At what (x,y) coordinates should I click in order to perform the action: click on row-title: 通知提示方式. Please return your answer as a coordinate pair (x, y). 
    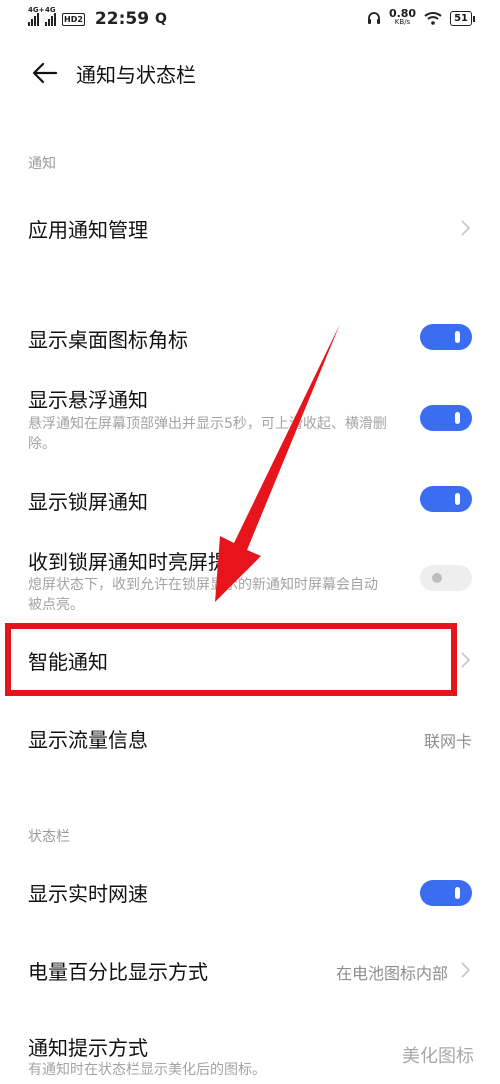
    Looking at the image, I should click on (88, 1048).